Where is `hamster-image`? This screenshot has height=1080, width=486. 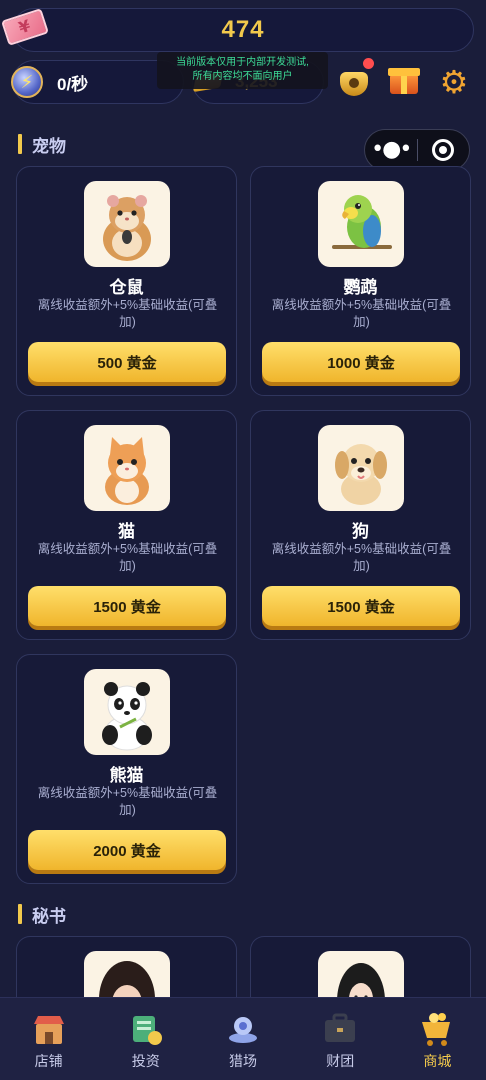
hamster-image is located at coordinates (127, 224).